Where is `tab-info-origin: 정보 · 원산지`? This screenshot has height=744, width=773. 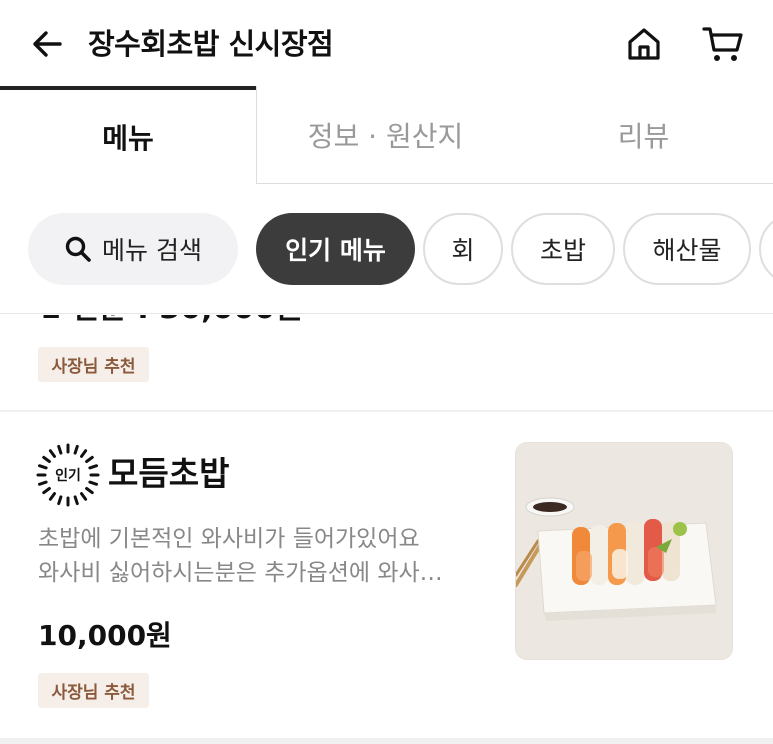 tab-info-origin: 정보 · 원산지 is located at coordinates (385, 135).